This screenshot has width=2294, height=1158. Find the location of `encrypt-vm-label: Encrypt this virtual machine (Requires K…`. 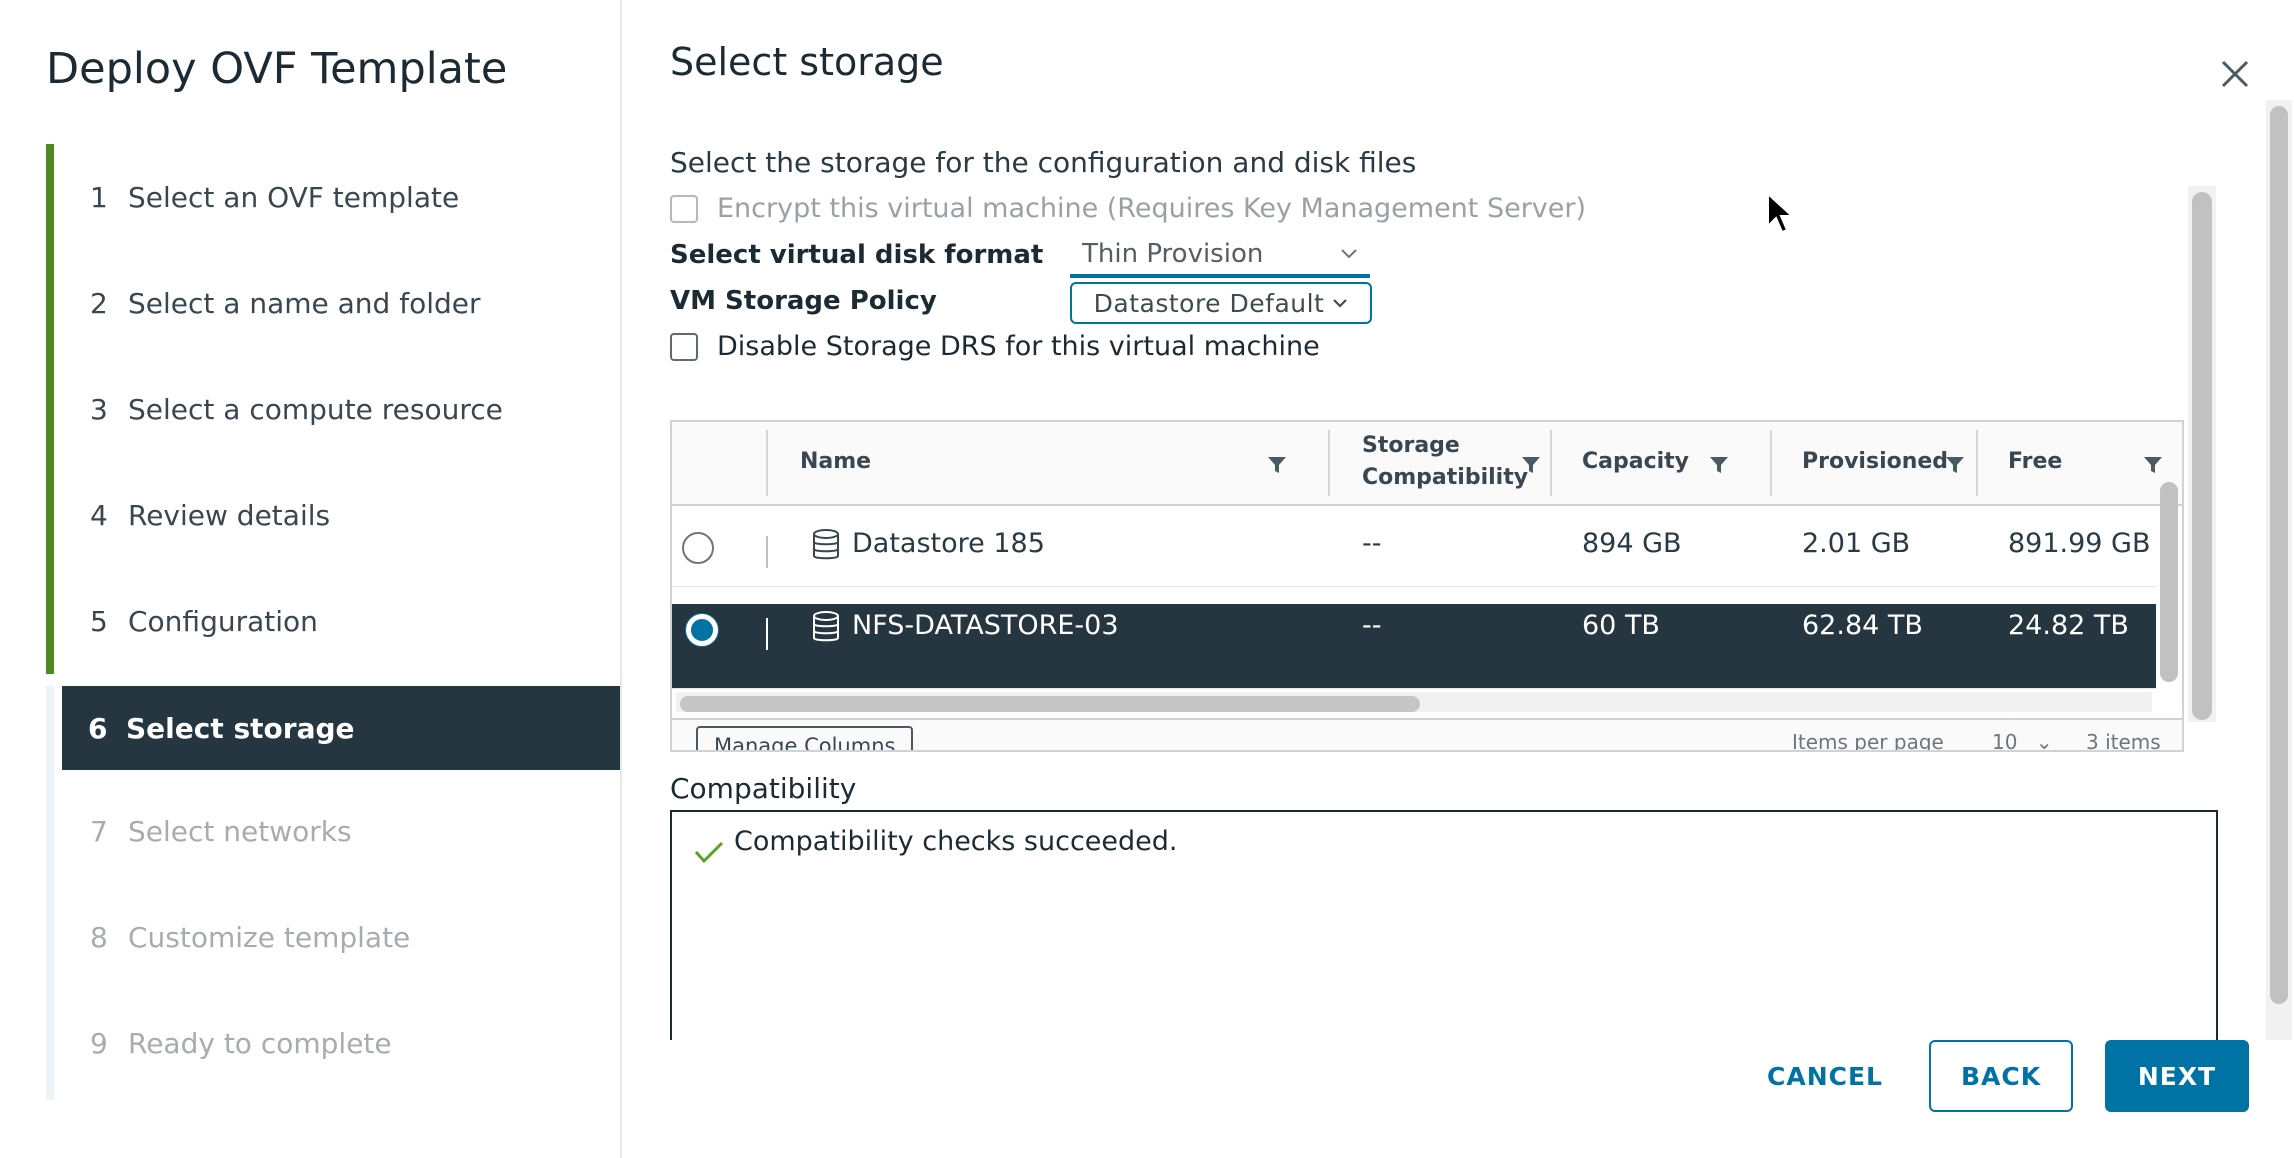

encrypt-vm-label: Encrypt this virtual machine (Requires K… is located at coordinates (1152, 208).